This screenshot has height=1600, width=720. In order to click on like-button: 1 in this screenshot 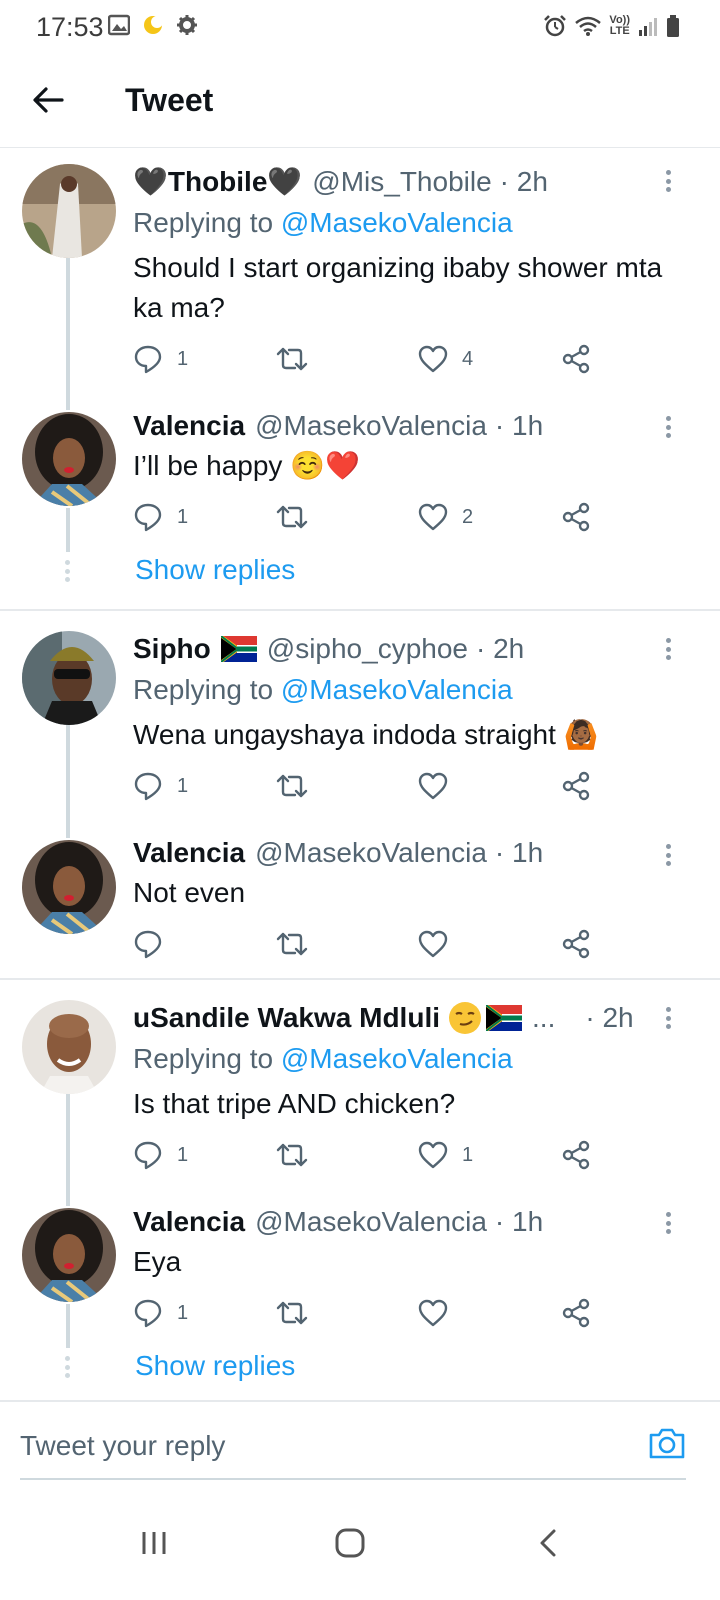, I will do `click(445, 1155)`.